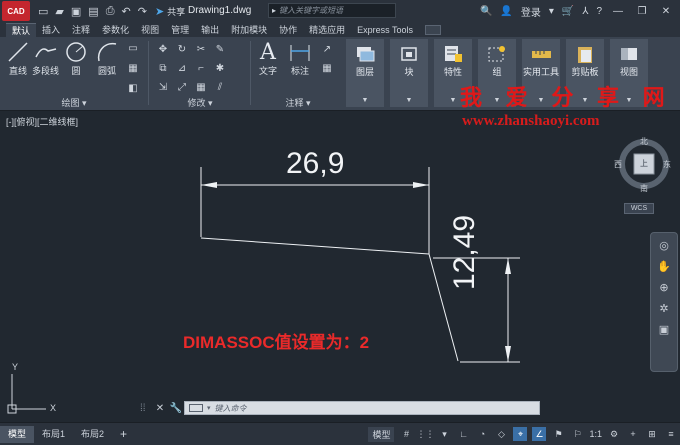 The height and width of the screenshot is (445, 680). Describe the element at coordinates (315, 246) in the screenshot. I see `geometry-line` at that location.